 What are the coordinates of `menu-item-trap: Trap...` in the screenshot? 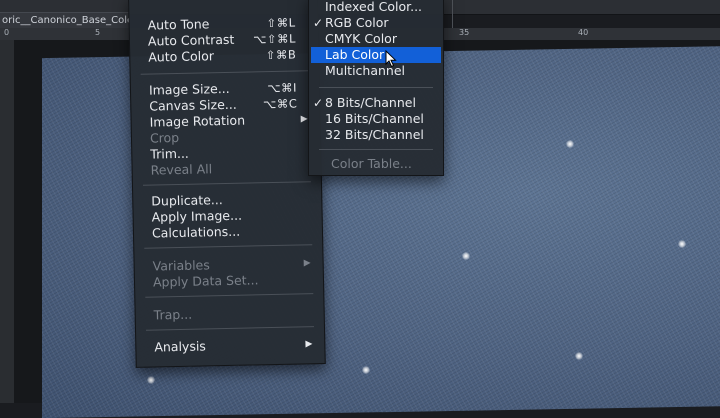 It's located at (230, 314).